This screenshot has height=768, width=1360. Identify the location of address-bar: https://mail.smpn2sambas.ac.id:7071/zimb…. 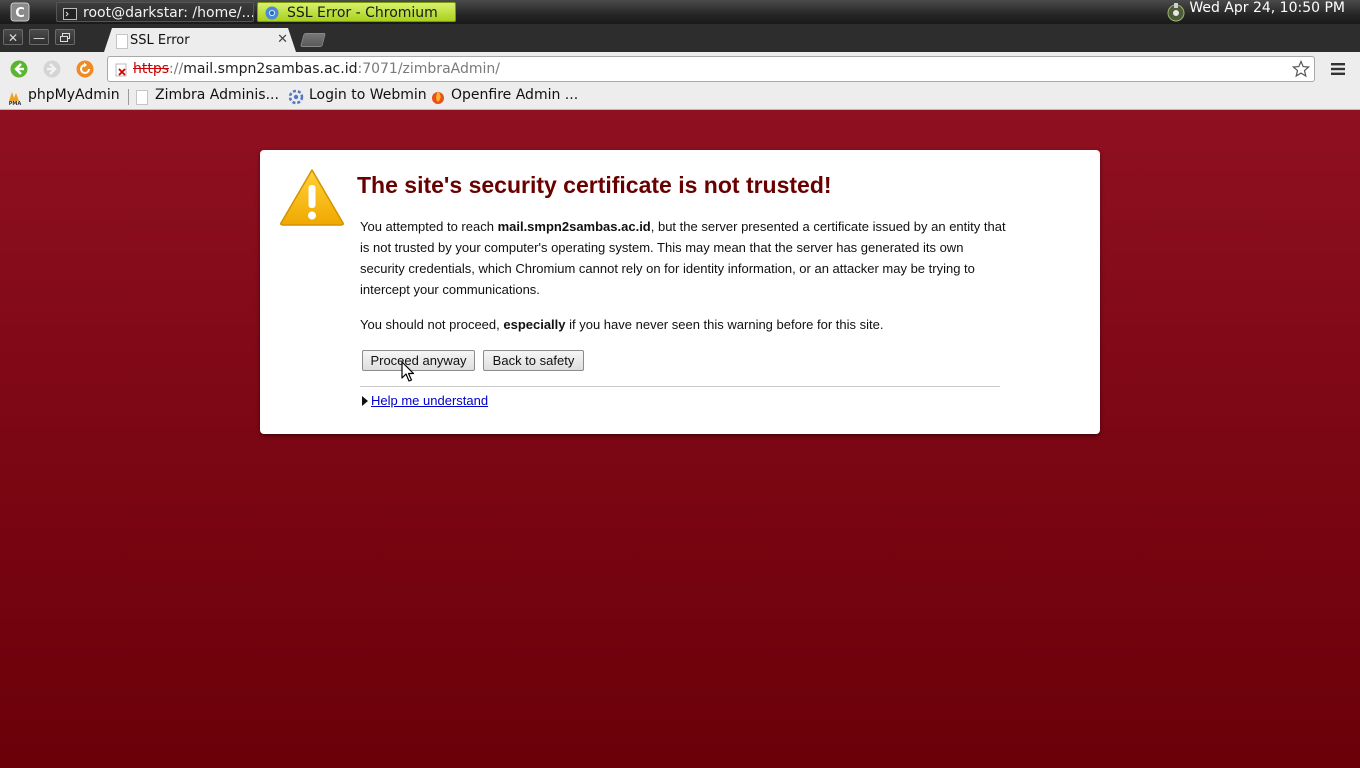
(711, 69).